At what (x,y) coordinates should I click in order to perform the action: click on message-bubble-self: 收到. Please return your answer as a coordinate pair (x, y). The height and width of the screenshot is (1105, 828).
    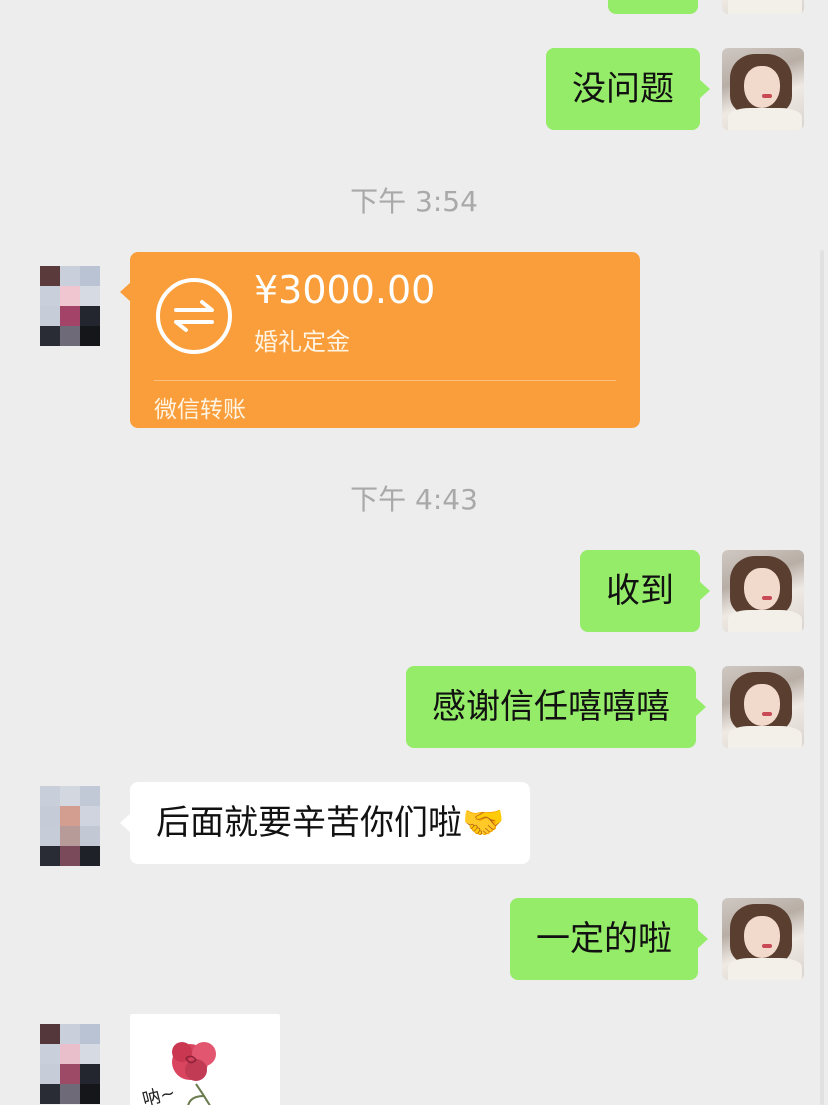
    Looking at the image, I should click on (645, 591).